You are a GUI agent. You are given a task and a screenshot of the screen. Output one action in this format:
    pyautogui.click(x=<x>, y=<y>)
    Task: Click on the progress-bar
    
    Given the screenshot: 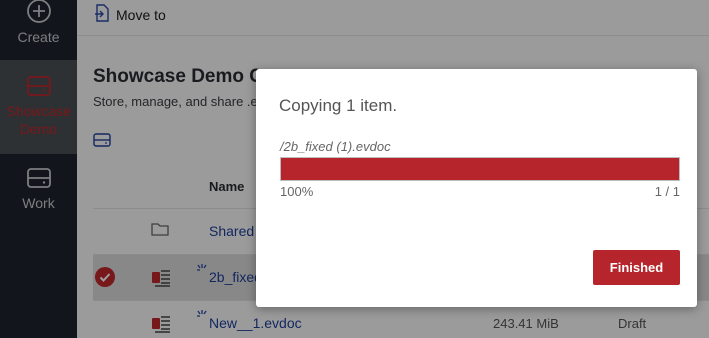 What is the action you would take?
    pyautogui.click(x=480, y=169)
    